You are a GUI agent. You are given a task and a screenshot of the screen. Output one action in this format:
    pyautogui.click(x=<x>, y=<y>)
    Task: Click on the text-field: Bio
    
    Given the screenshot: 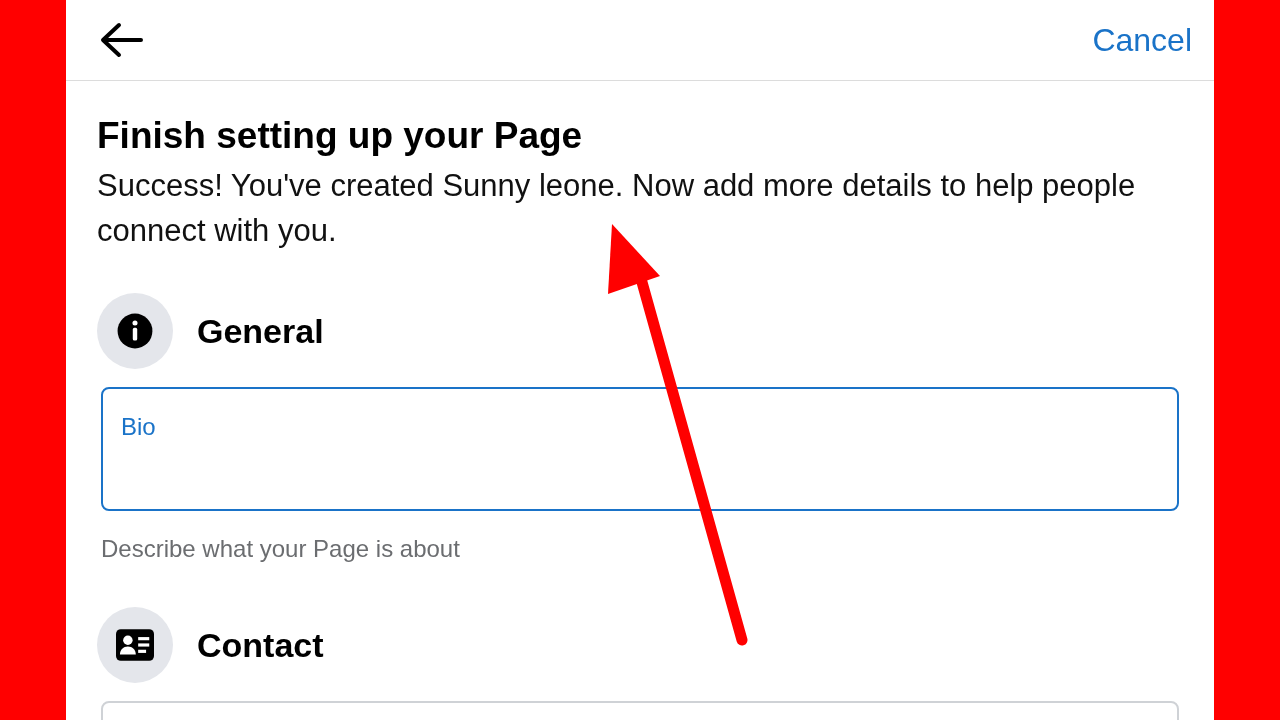 What is the action you would take?
    pyautogui.click(x=640, y=449)
    